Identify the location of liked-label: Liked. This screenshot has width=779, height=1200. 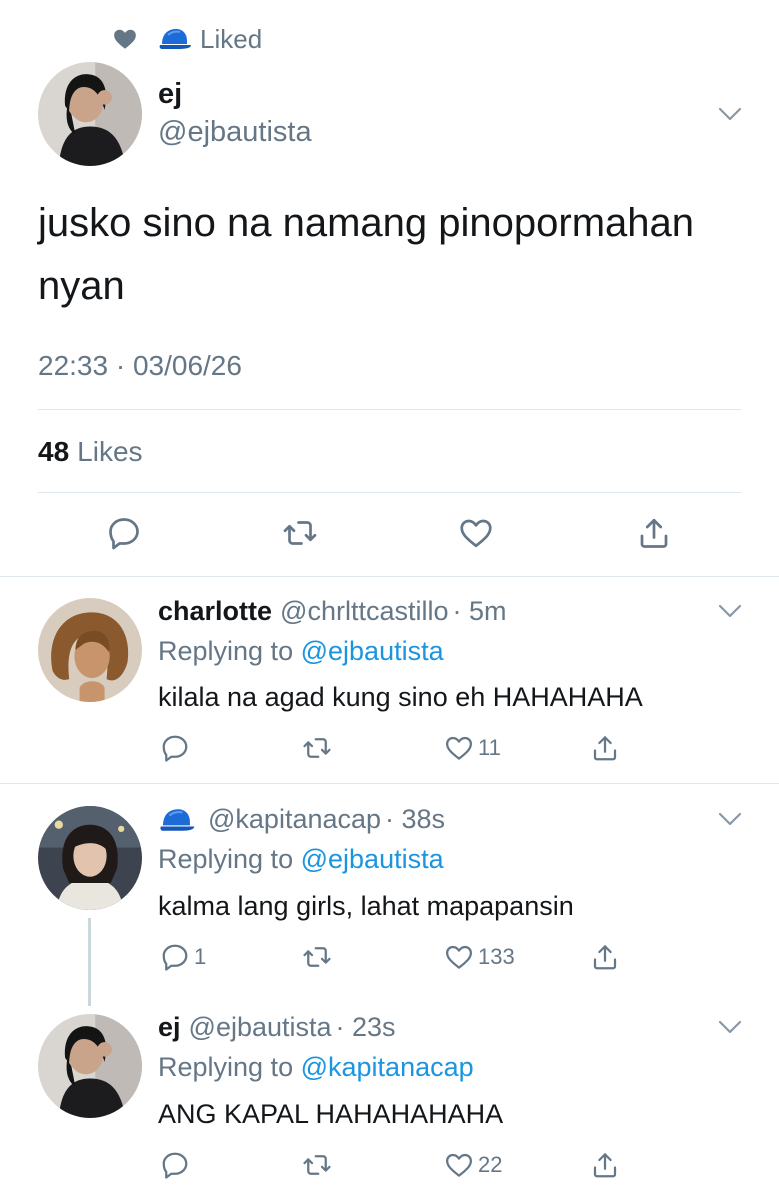
(231, 38).